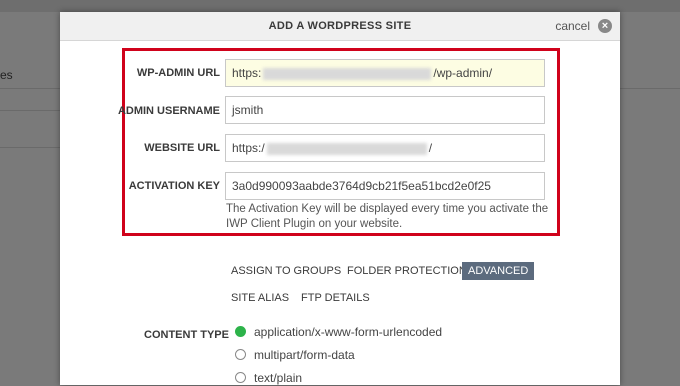 The width and height of the screenshot is (680, 386). Describe the element at coordinates (463, 73) in the screenshot. I see `wp-admin-url-suffix: /wp-admin/` at that location.